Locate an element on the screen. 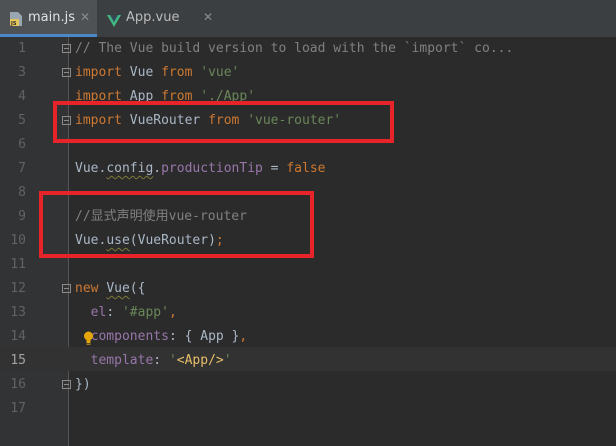 The height and width of the screenshot is (446, 616). code-line: 10 Vue.use(VueRouter); is located at coordinates (308, 241).